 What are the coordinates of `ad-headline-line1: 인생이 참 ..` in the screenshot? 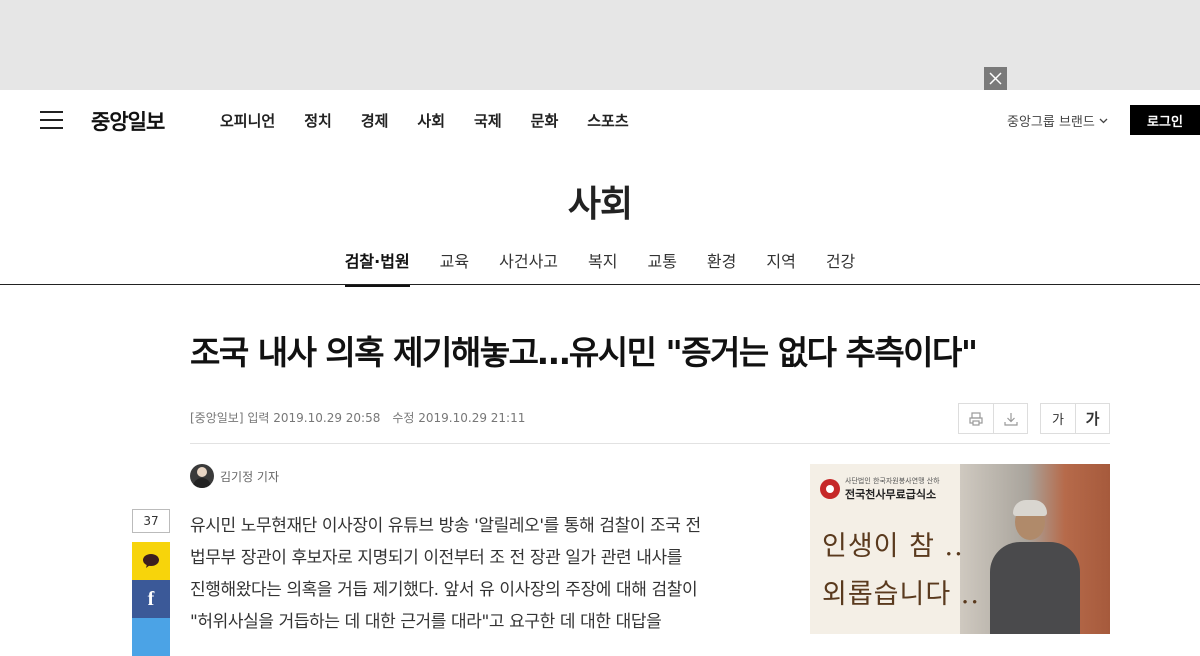 It's located at (893, 546).